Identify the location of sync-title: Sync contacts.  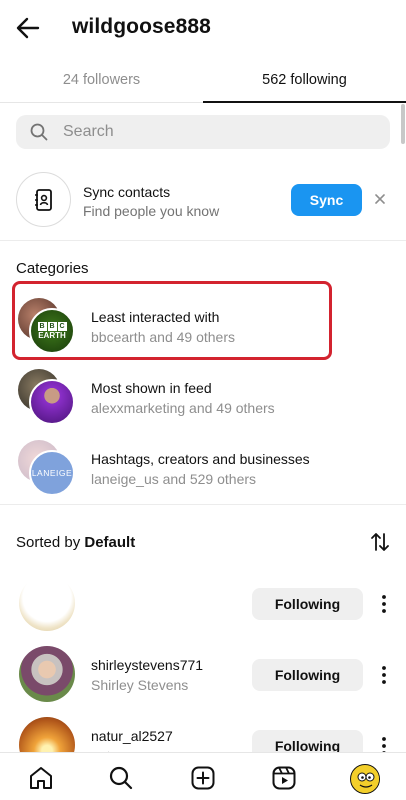
(127, 192).